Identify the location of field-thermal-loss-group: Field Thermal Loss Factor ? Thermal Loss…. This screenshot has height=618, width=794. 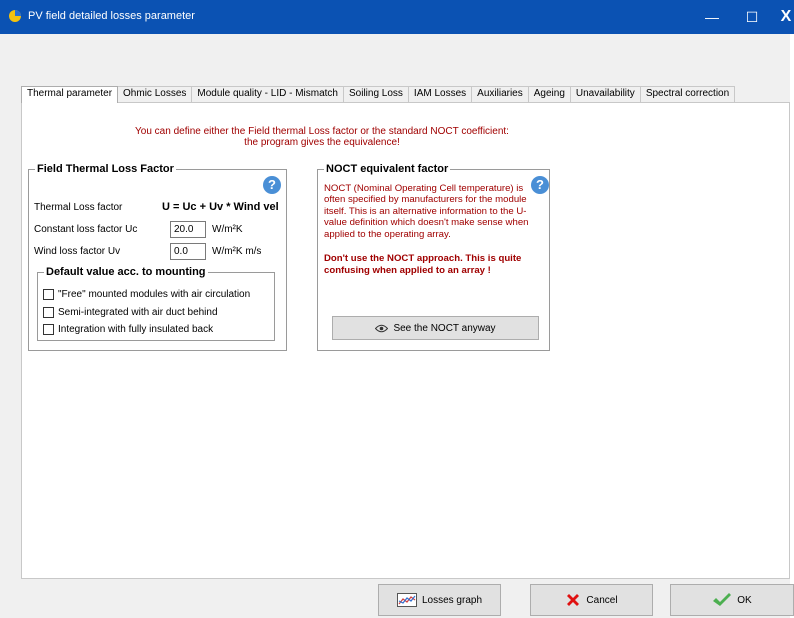
(157, 257).